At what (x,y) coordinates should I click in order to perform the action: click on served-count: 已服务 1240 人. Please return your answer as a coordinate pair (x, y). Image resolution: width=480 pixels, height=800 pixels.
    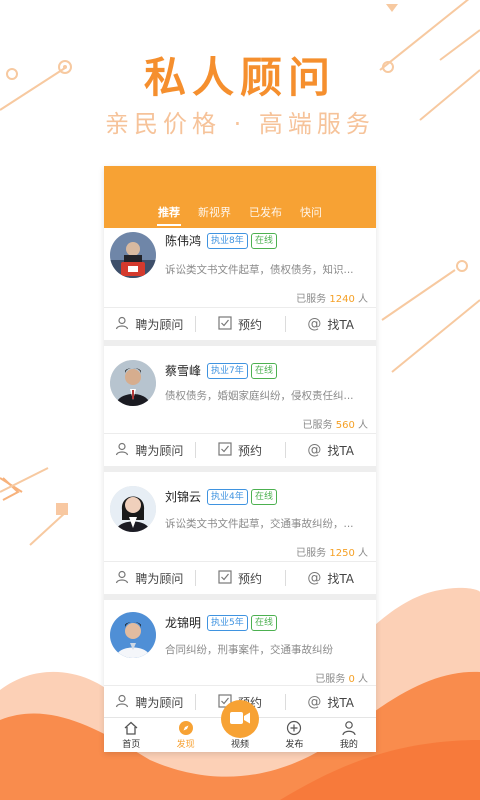
    Looking at the image, I should click on (332, 297).